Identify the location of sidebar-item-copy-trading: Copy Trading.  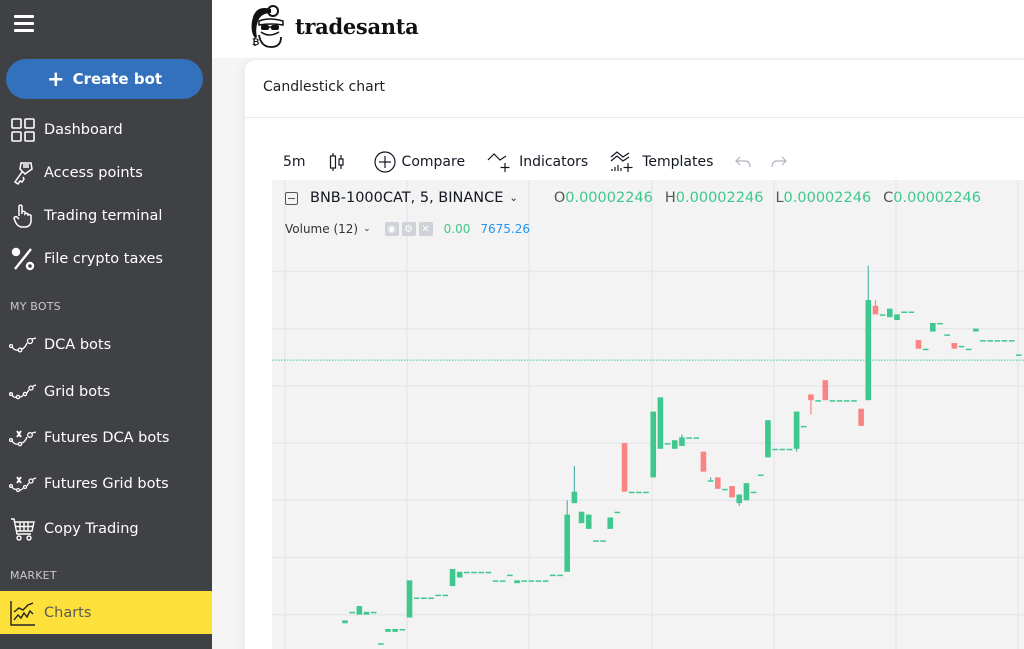
(106, 529).